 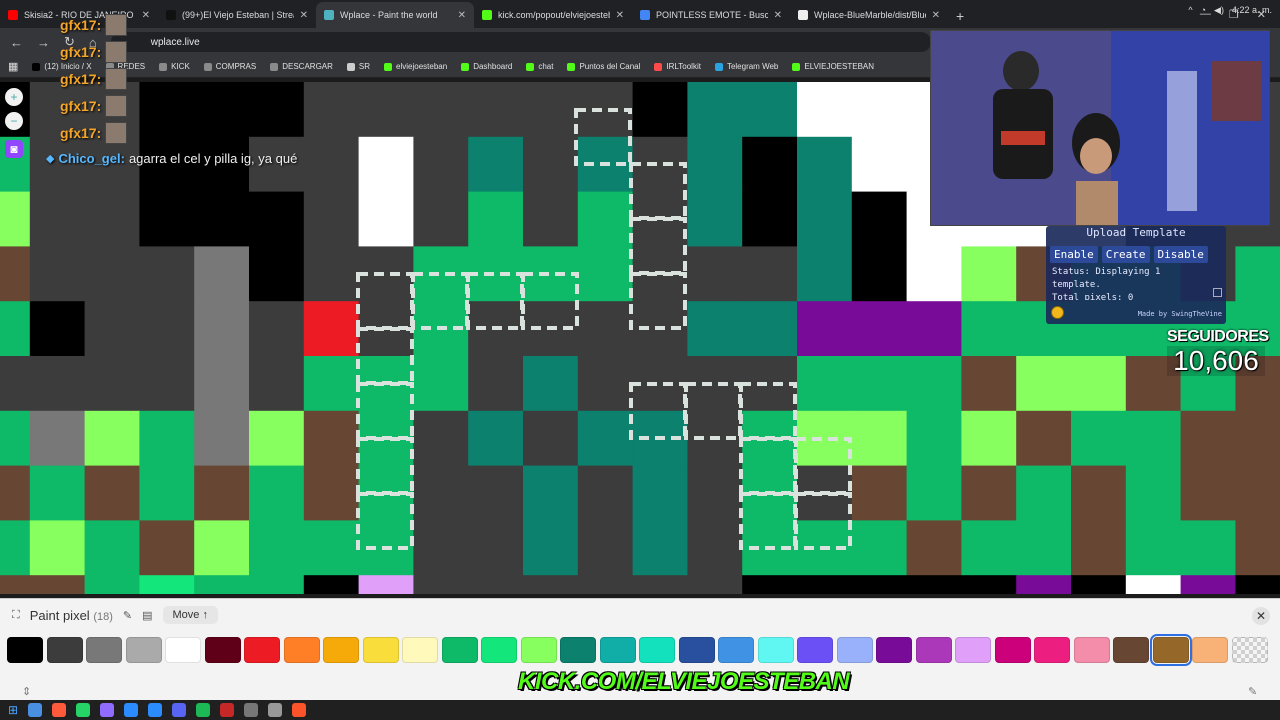 What do you see at coordinates (960, 18) in the screenshot?
I see `new-tab-icon: +` at bounding box center [960, 18].